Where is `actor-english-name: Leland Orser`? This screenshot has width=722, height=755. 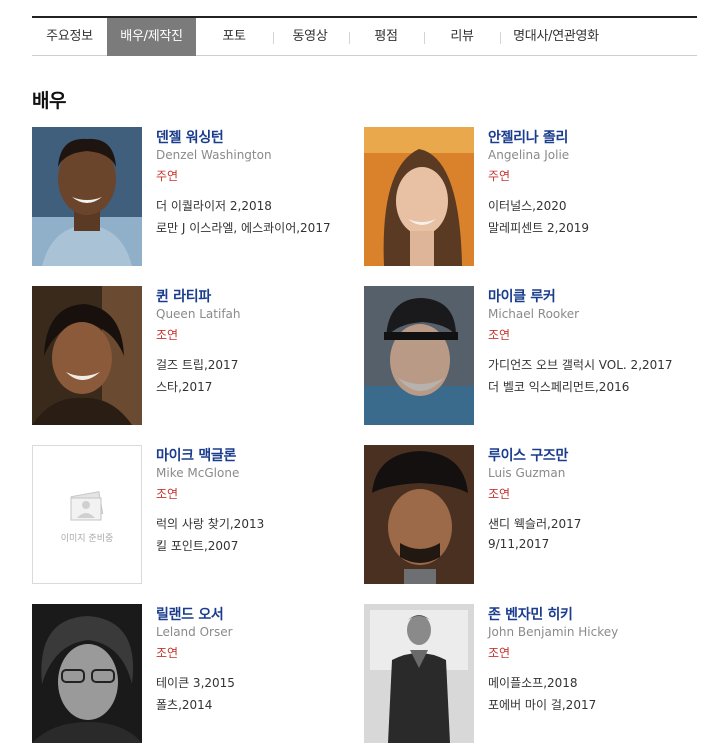
actor-english-name: Leland Orser is located at coordinates (194, 632).